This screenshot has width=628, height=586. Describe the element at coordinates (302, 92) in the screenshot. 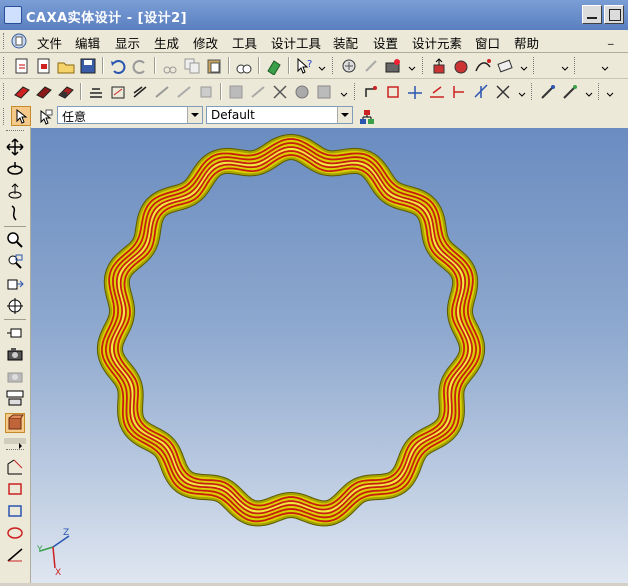

I see `mirror-icon` at that location.